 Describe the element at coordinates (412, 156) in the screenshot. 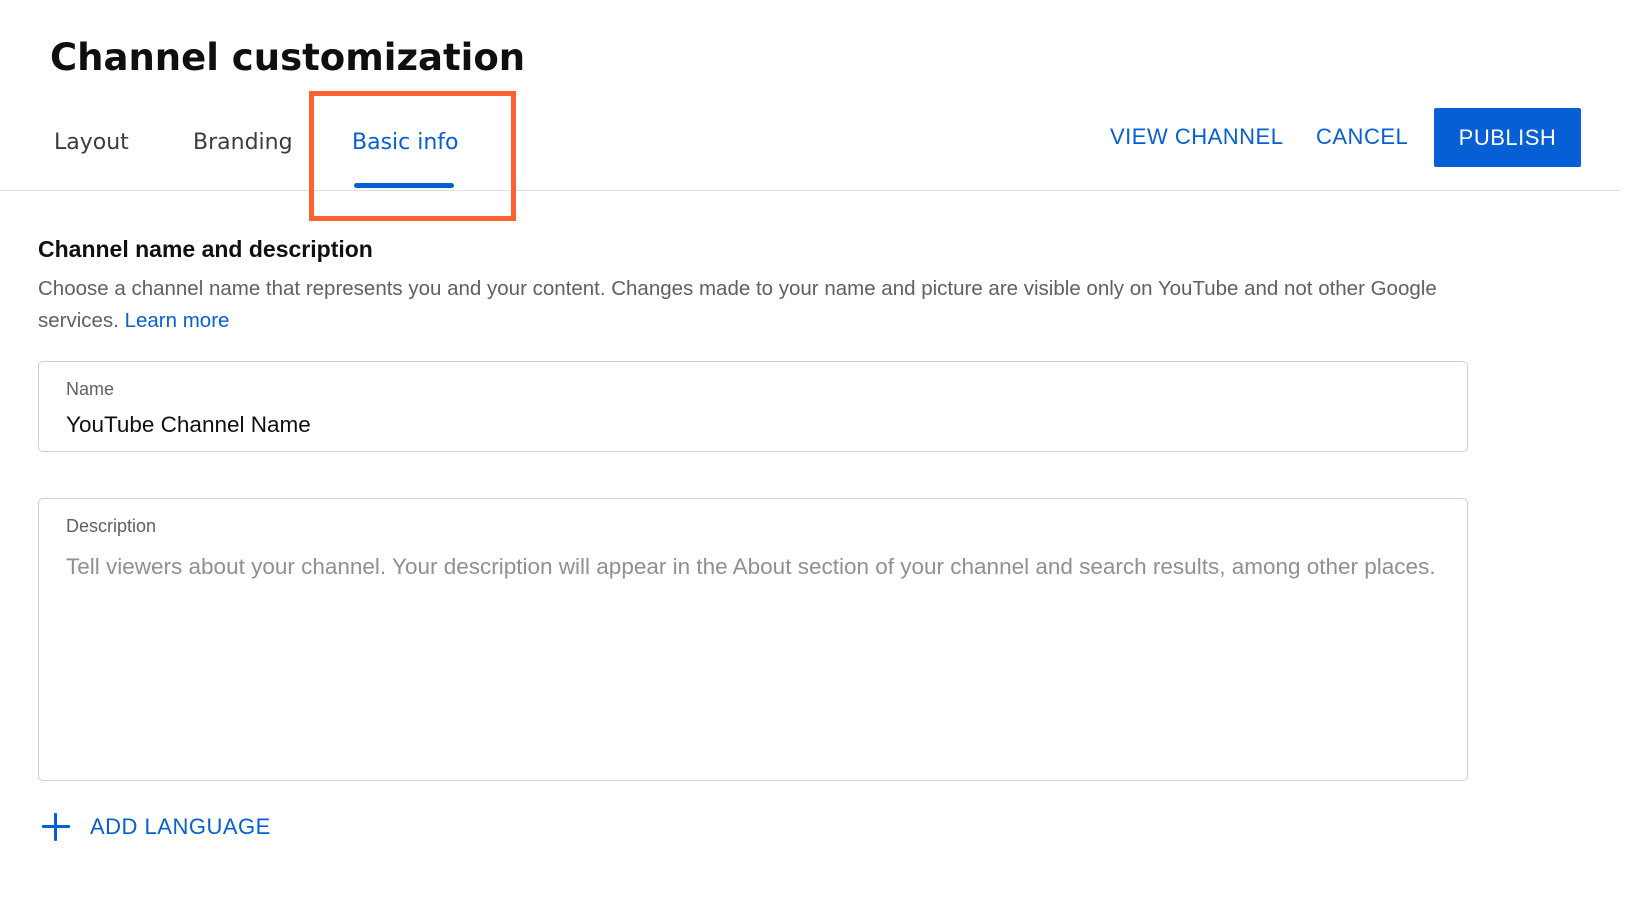

I see `highlight-box` at that location.